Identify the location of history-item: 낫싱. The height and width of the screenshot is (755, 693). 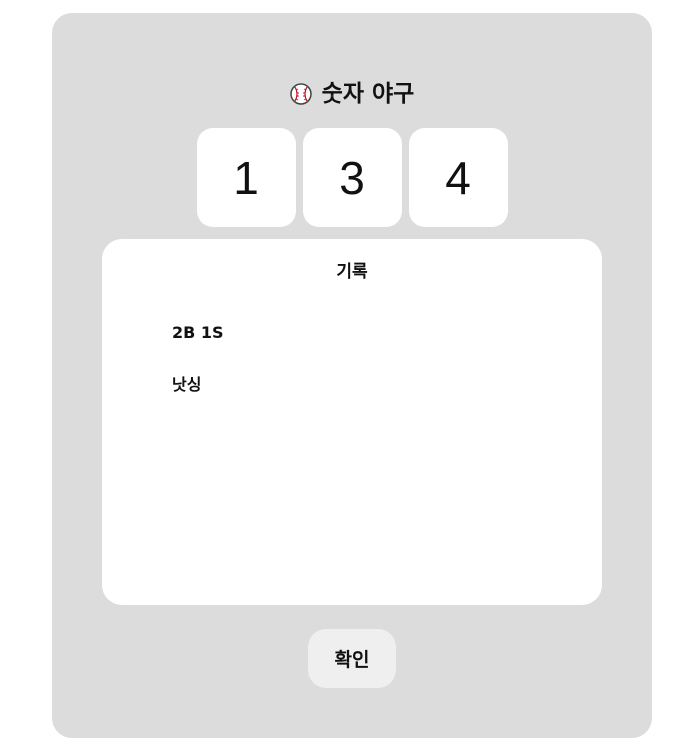
(187, 384).